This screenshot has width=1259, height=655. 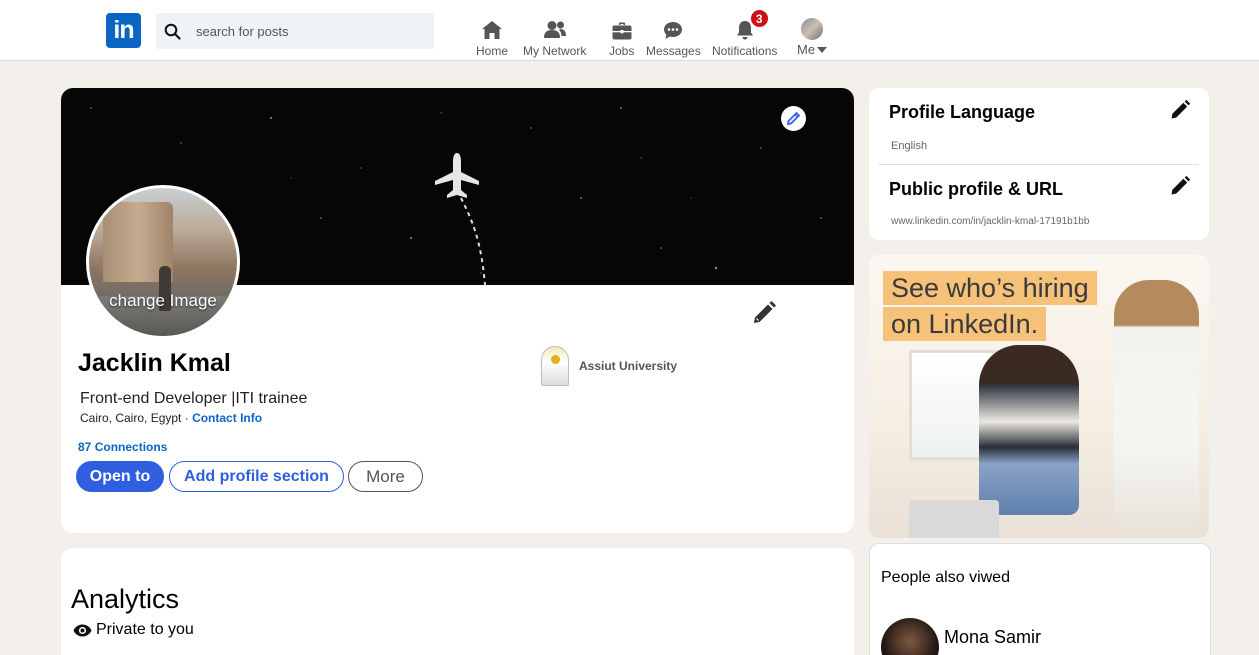 What do you see at coordinates (120, 476) in the screenshot?
I see `open-to-button: Open to` at bounding box center [120, 476].